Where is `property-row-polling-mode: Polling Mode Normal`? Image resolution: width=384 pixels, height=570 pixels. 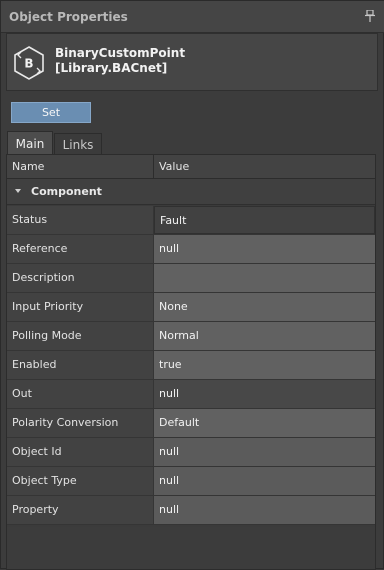
property-row-polling-mode: Polling Mode Normal is located at coordinates (191, 336).